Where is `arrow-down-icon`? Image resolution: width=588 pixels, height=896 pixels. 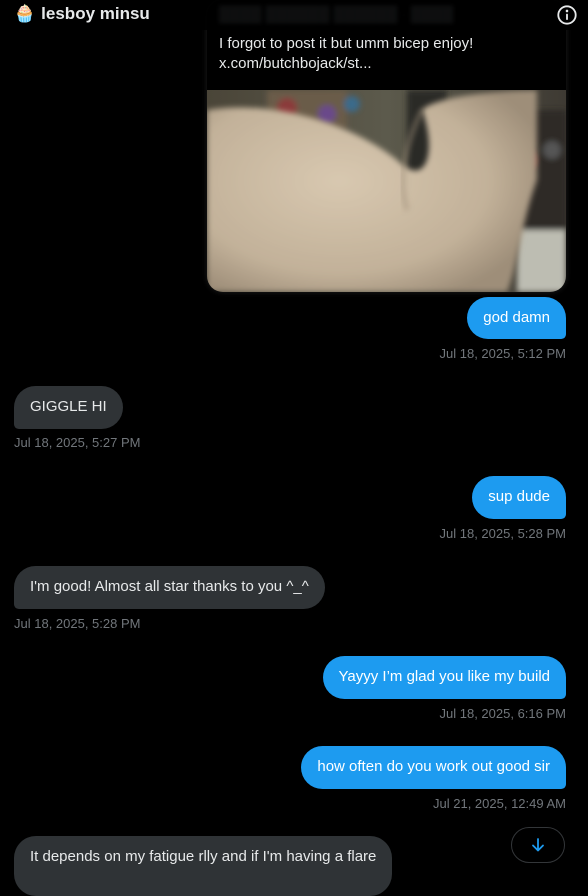
arrow-down-icon is located at coordinates (538, 845).